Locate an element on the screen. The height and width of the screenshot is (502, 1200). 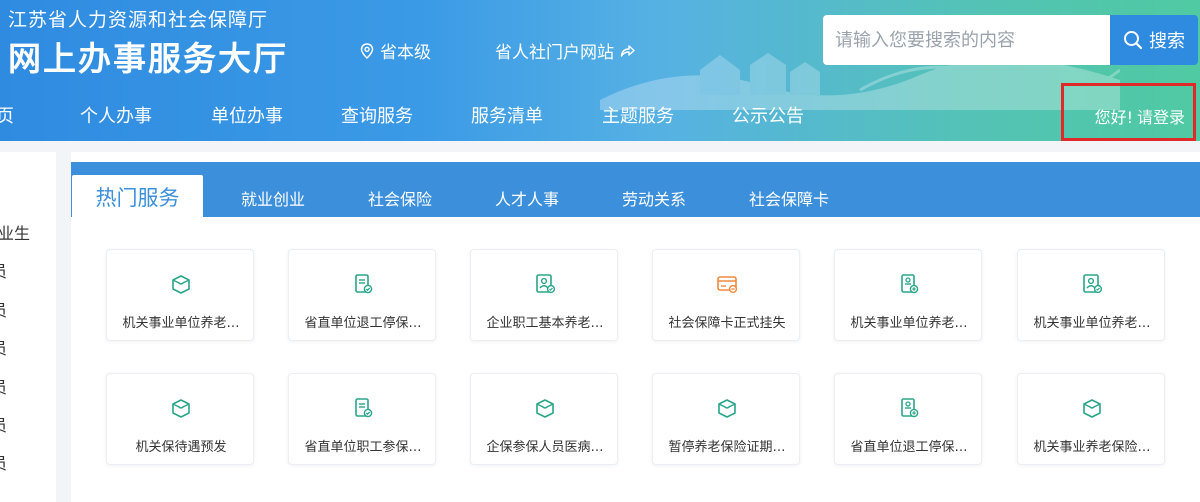
left-sidebar: 业生 员 员 员 员 员 员 is located at coordinates (28, 327).